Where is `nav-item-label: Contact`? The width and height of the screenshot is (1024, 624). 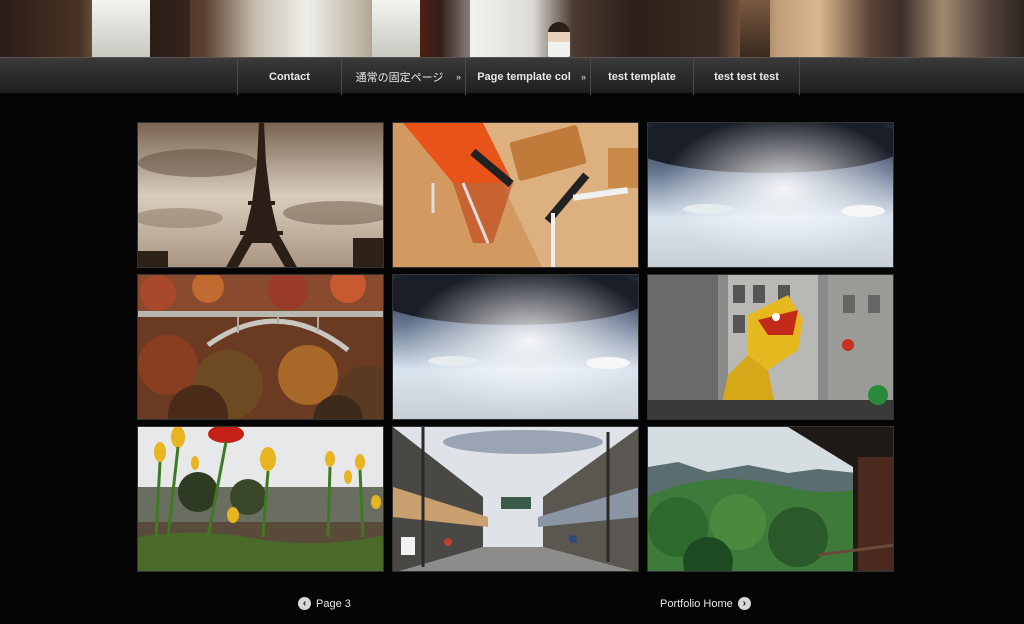 nav-item-label: Contact is located at coordinates (289, 76).